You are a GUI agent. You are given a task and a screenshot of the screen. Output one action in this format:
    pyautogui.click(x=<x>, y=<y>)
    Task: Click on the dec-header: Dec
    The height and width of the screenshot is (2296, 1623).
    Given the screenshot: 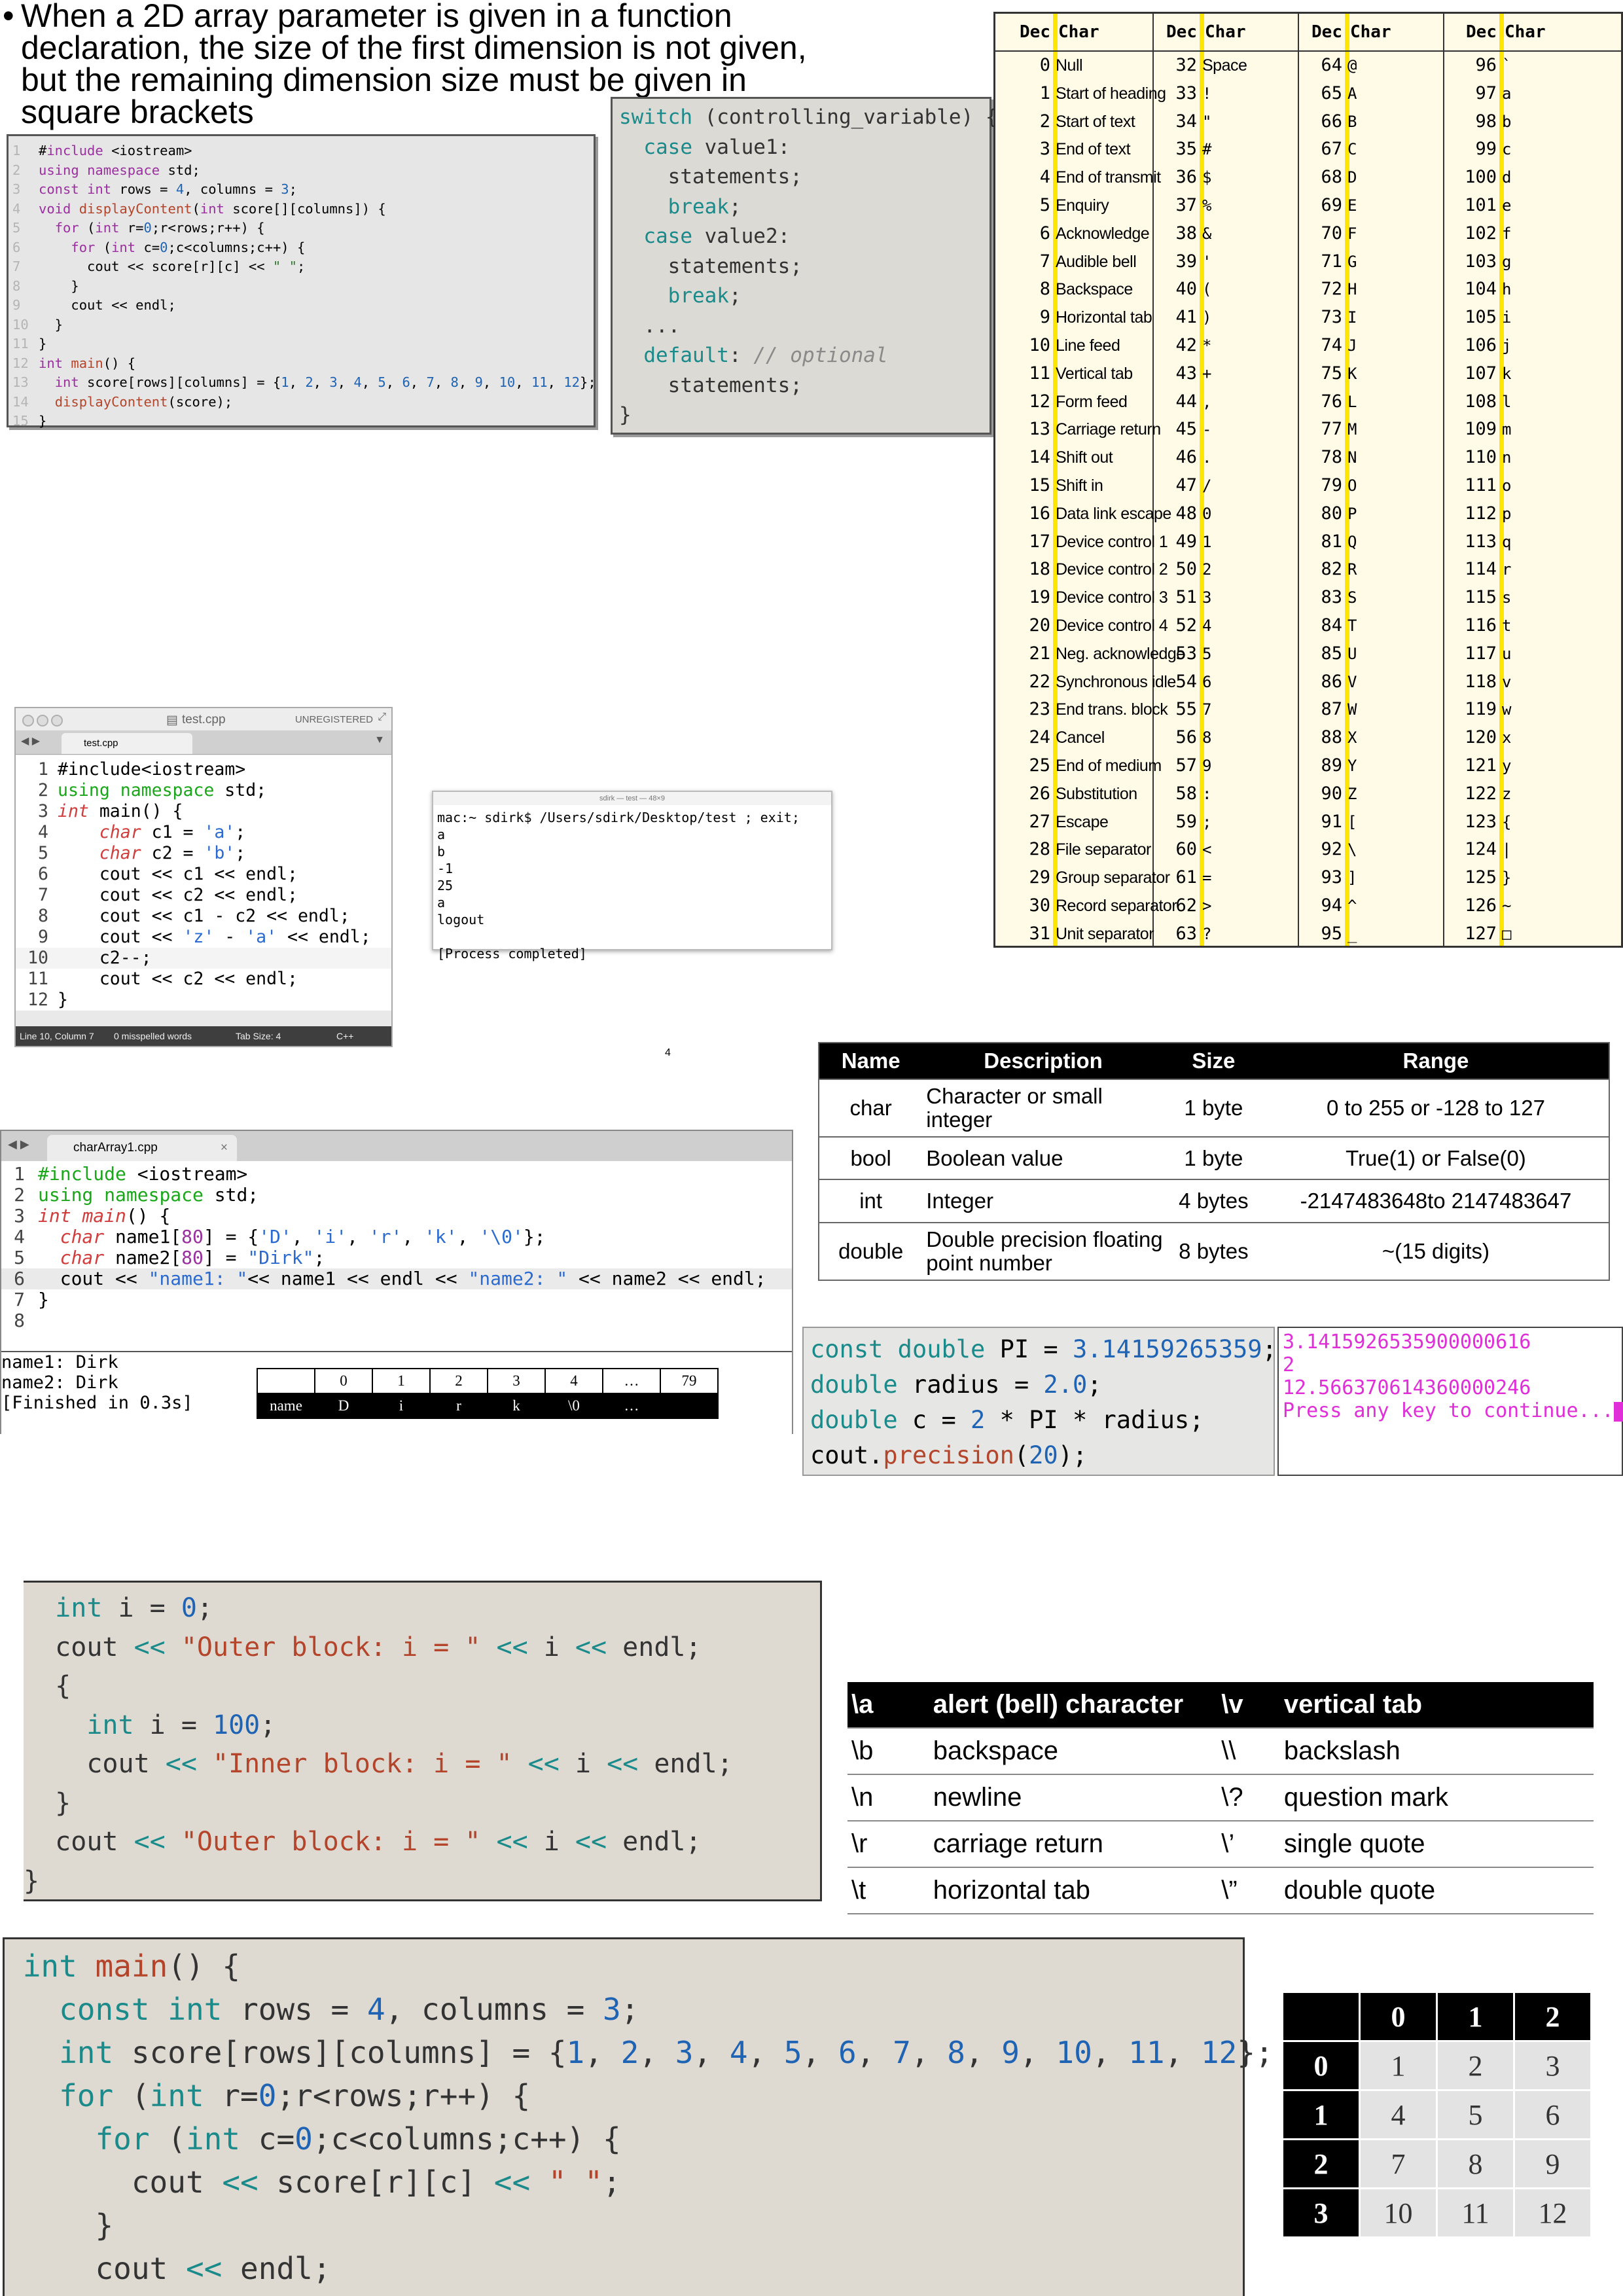 What is the action you would take?
    pyautogui.click(x=1327, y=32)
    